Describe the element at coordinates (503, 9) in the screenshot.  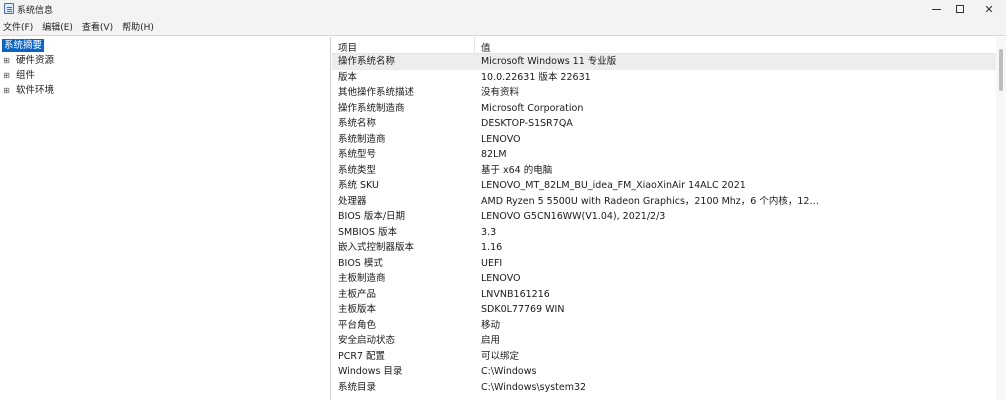
I see `title-bar: 系统信息 ✕` at that location.